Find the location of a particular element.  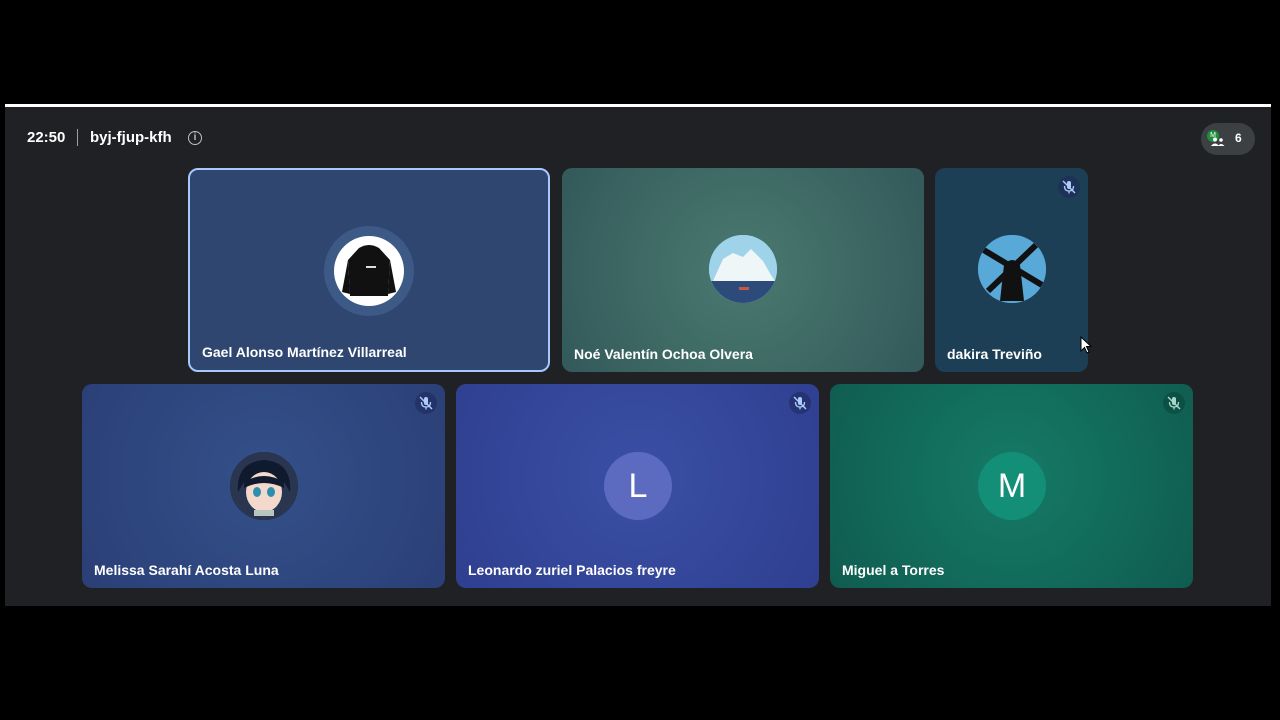

participant-avatar: M is located at coordinates (1012, 486).